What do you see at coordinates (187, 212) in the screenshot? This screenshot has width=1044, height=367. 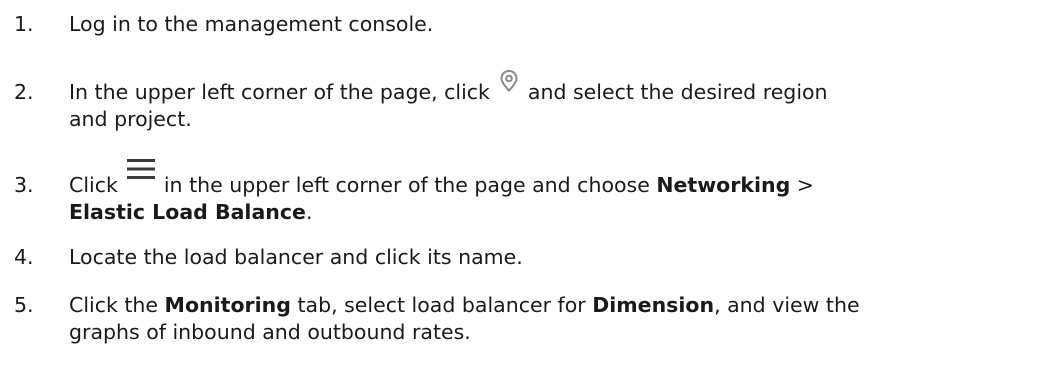 I see `elastic-load-balance-label: Elastic Load Balance` at bounding box center [187, 212].